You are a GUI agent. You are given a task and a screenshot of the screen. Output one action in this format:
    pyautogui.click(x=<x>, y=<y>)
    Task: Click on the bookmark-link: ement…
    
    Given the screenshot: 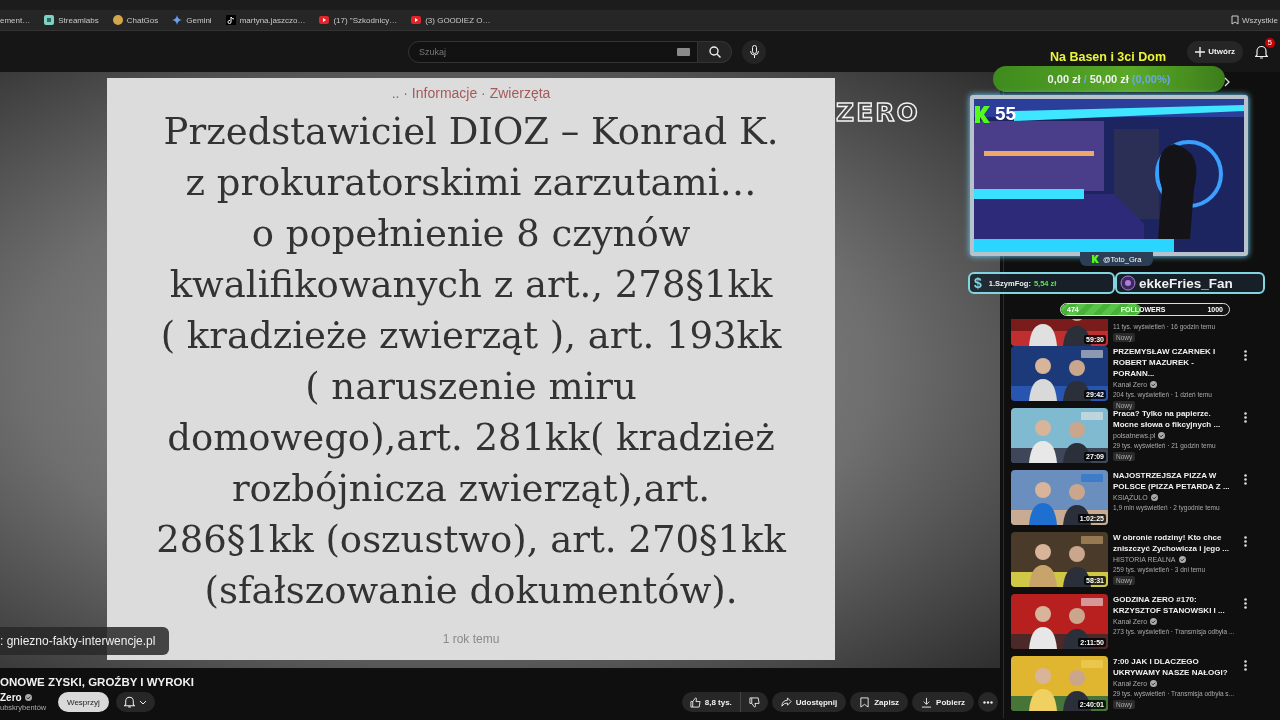 What is the action you would take?
    pyautogui.click(x=15, y=20)
    